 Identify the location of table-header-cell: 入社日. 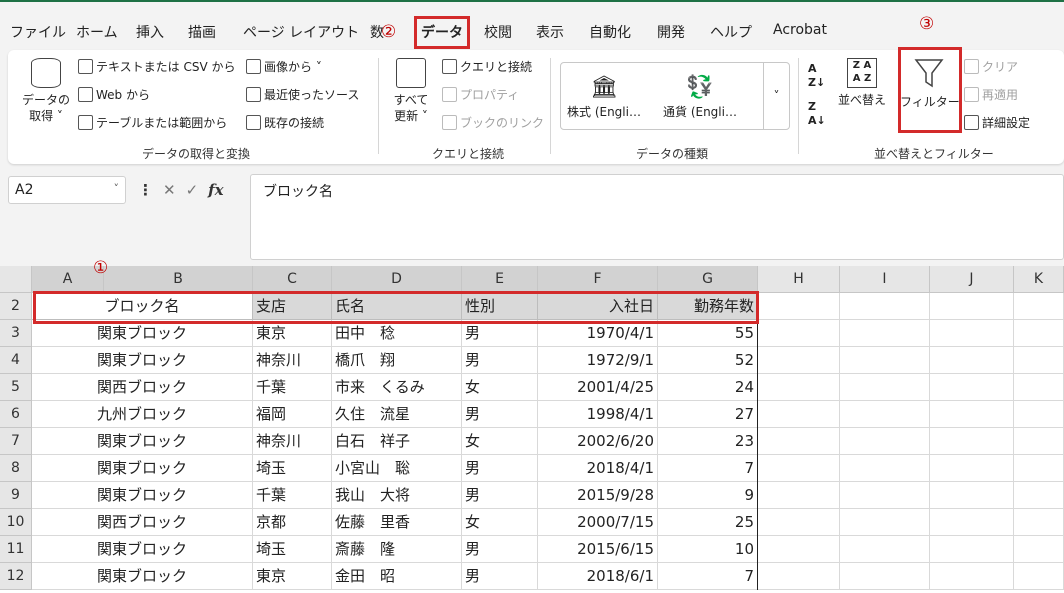
(598, 306).